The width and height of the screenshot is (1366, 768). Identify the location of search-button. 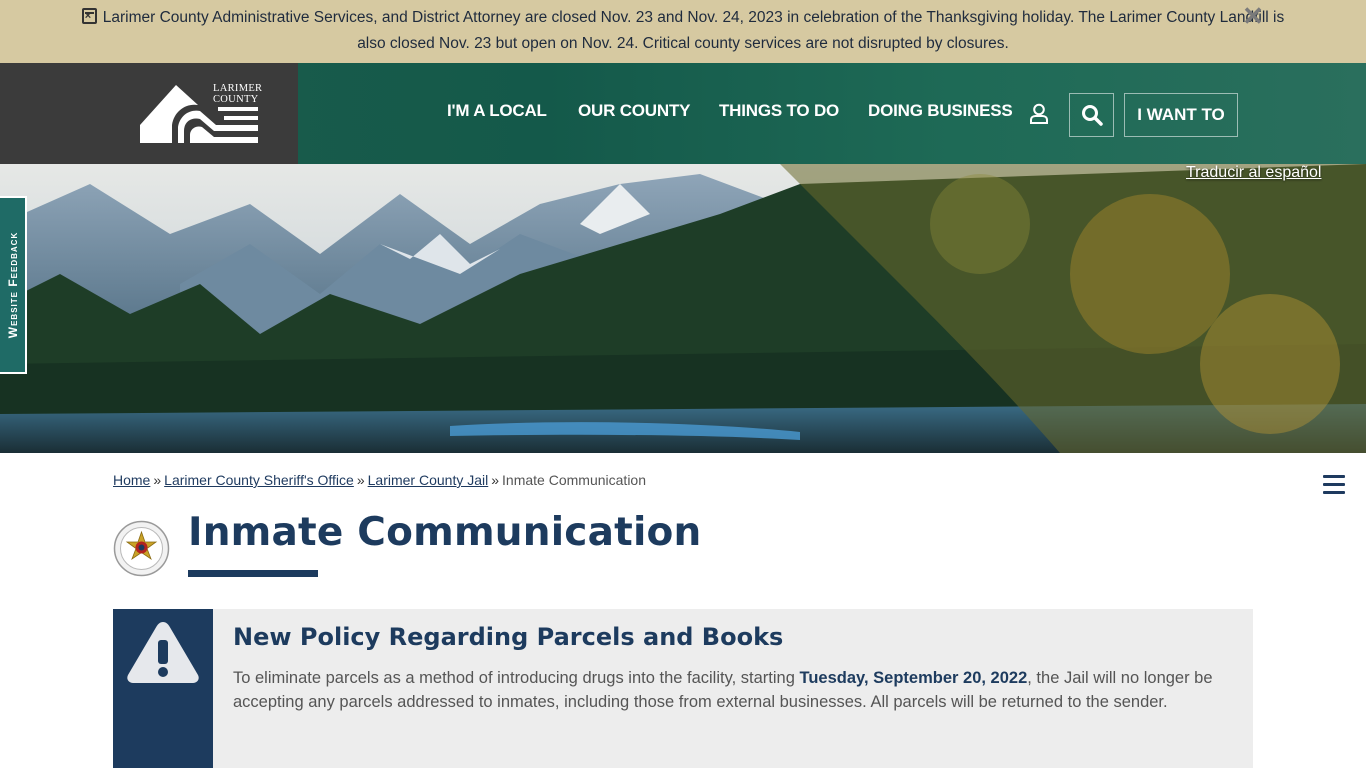
(1091, 115).